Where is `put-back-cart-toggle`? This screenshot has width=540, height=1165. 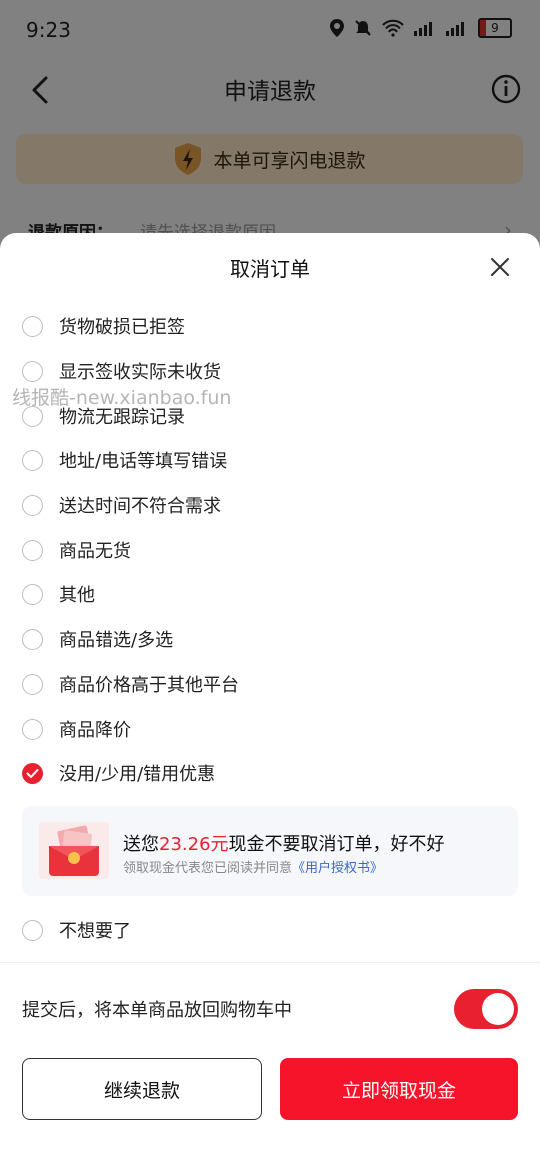
put-back-cart-toggle is located at coordinates (486, 1009).